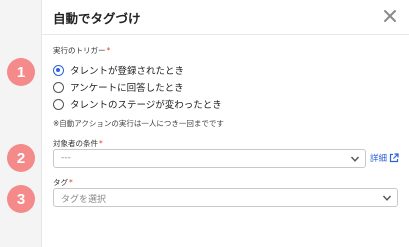 This screenshot has height=247, width=409. What do you see at coordinates (390, 16) in the screenshot?
I see `close-icon` at bounding box center [390, 16].